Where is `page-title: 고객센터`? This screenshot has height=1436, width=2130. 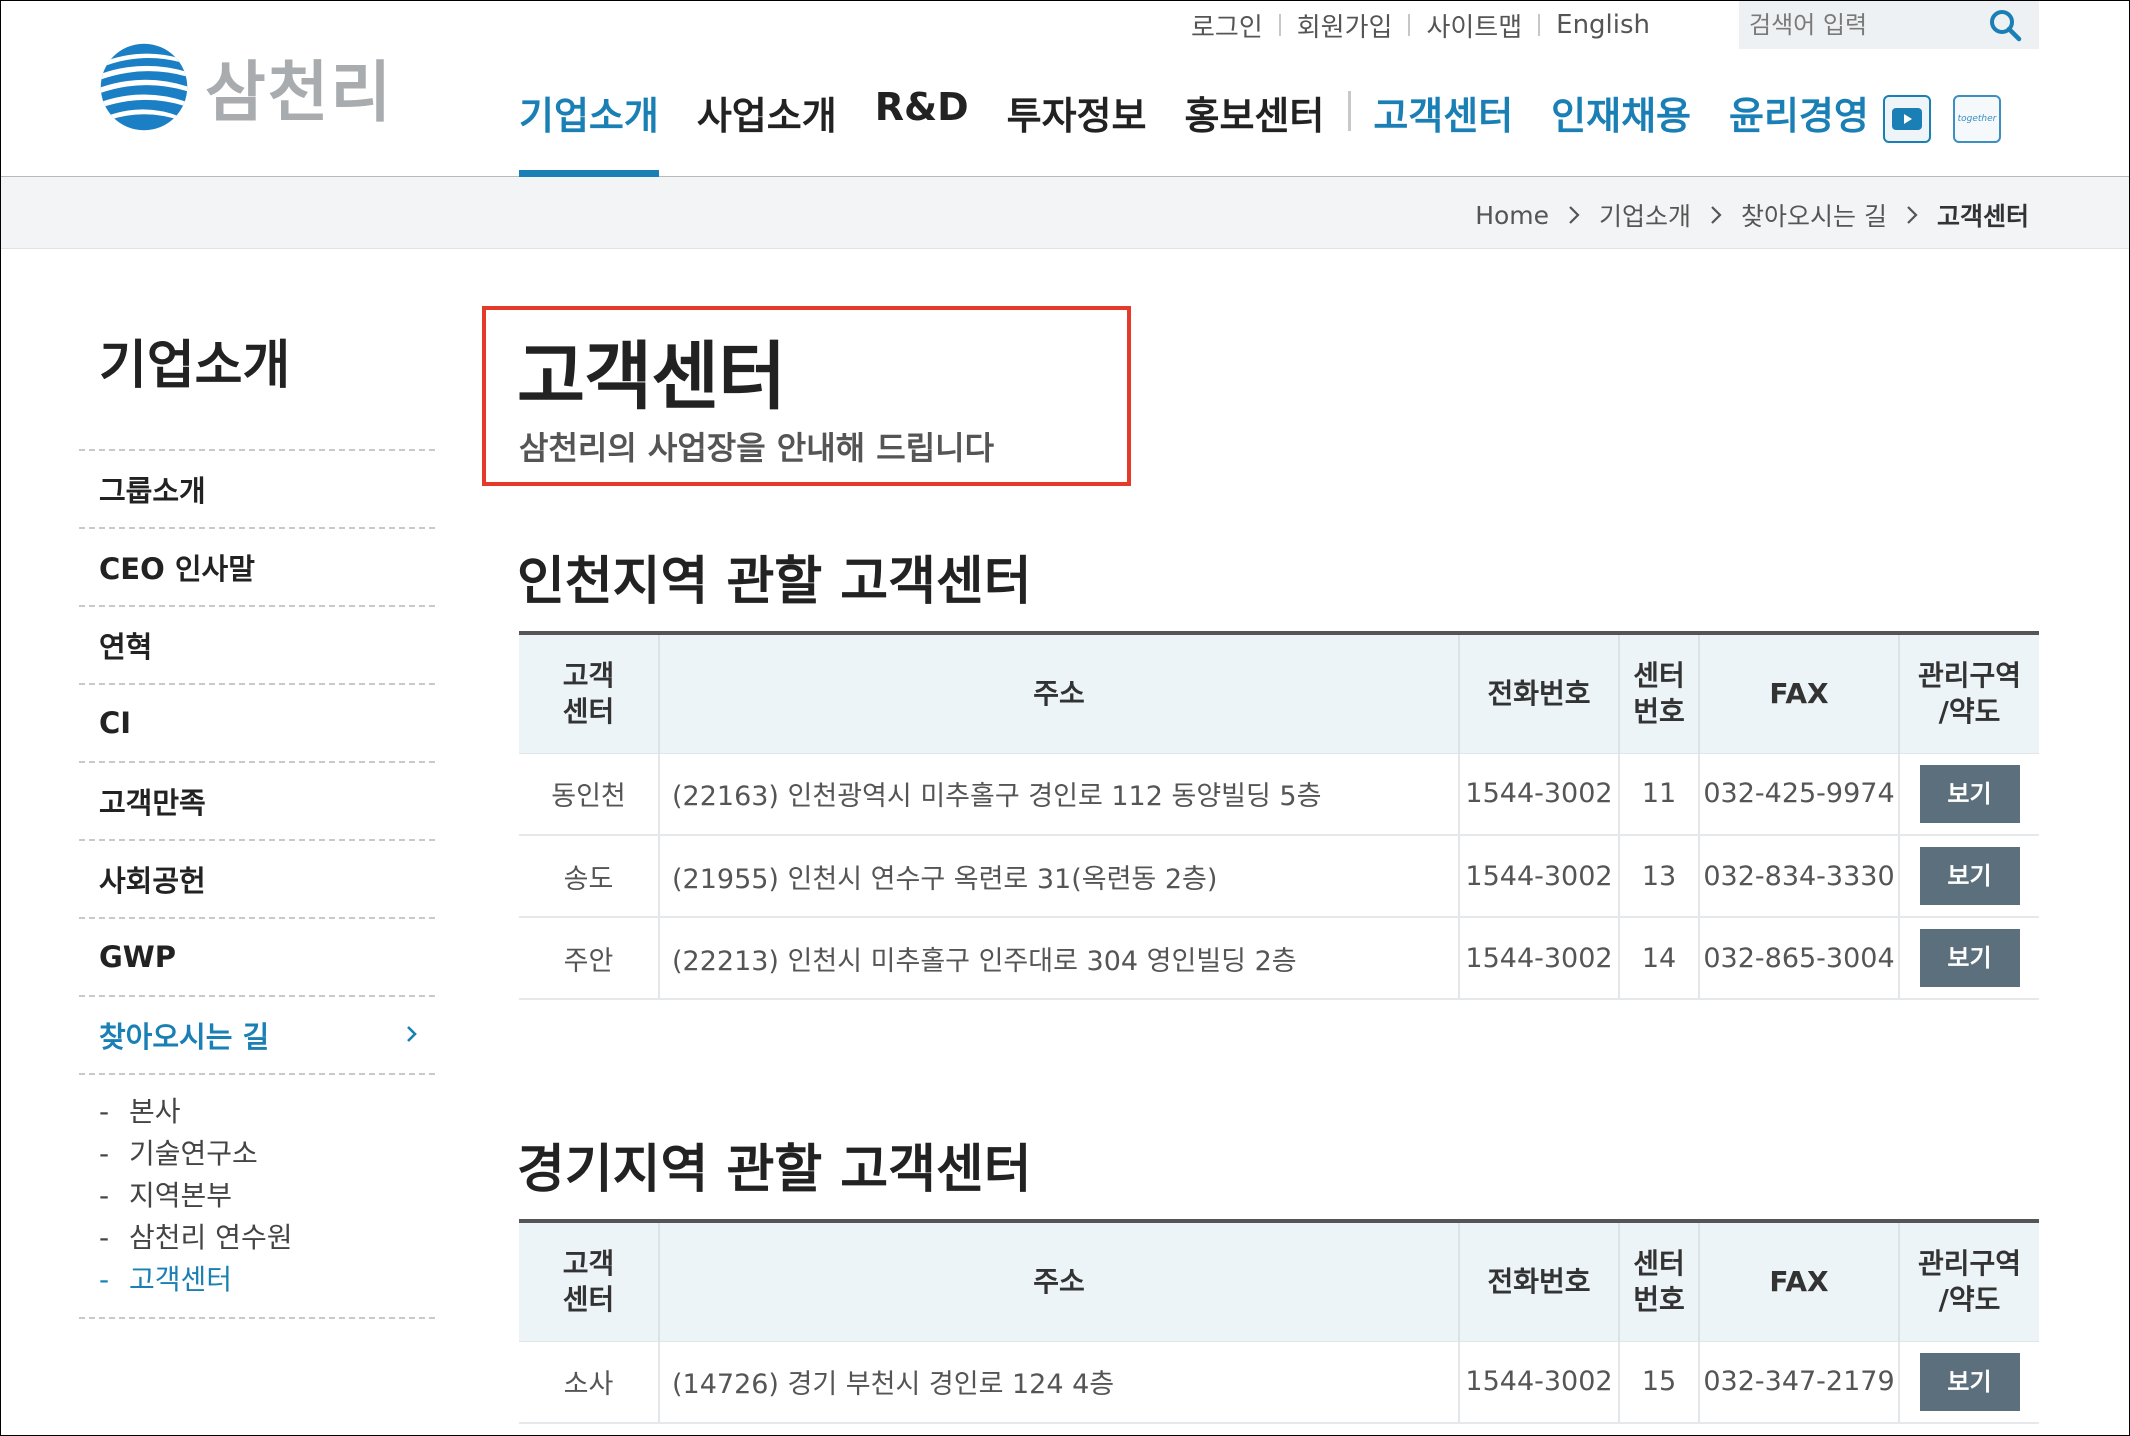 page-title: 고객센터 is located at coordinates (651, 377).